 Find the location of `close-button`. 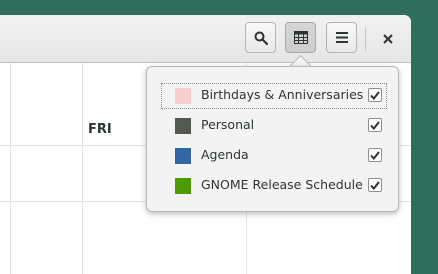

close-button is located at coordinates (388, 39).